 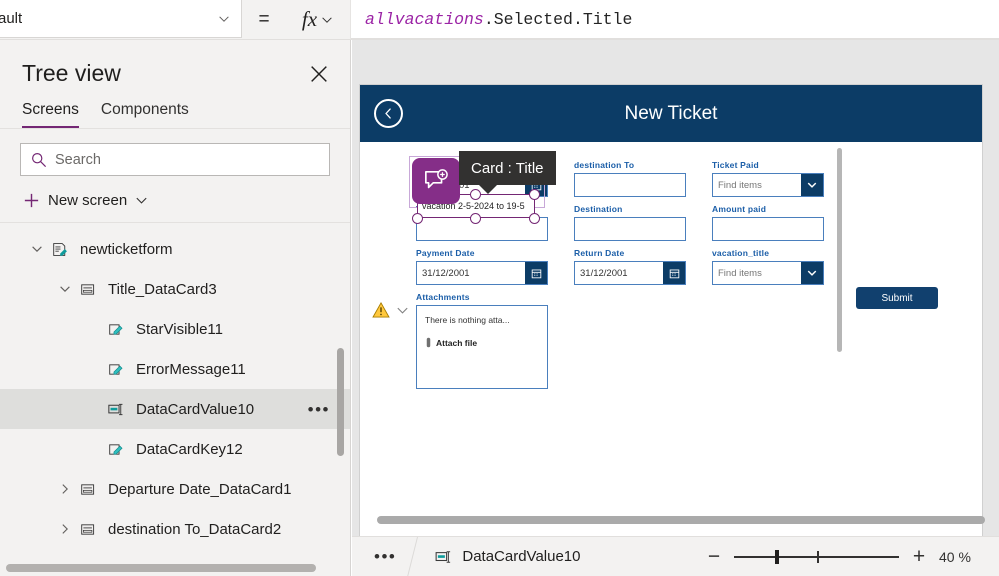 I want to click on tree-node-ticket-paid-datacard1: Ticket Paid_DataCard1, so click(x=175, y=552).